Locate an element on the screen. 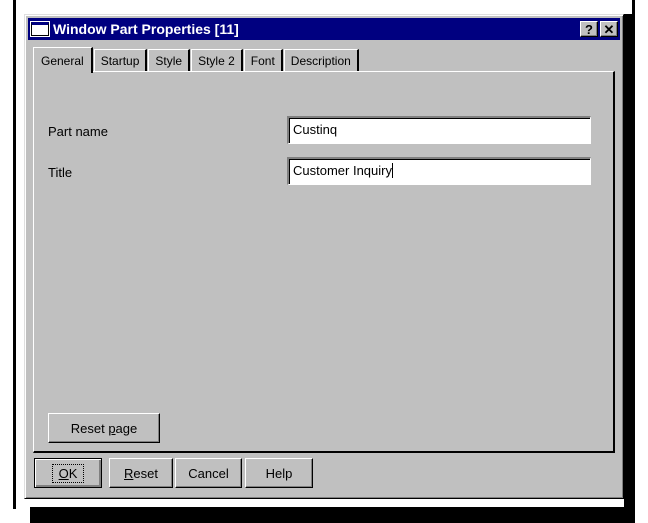 This screenshot has width=648, height=523. tab-general: General is located at coordinates (63, 60).